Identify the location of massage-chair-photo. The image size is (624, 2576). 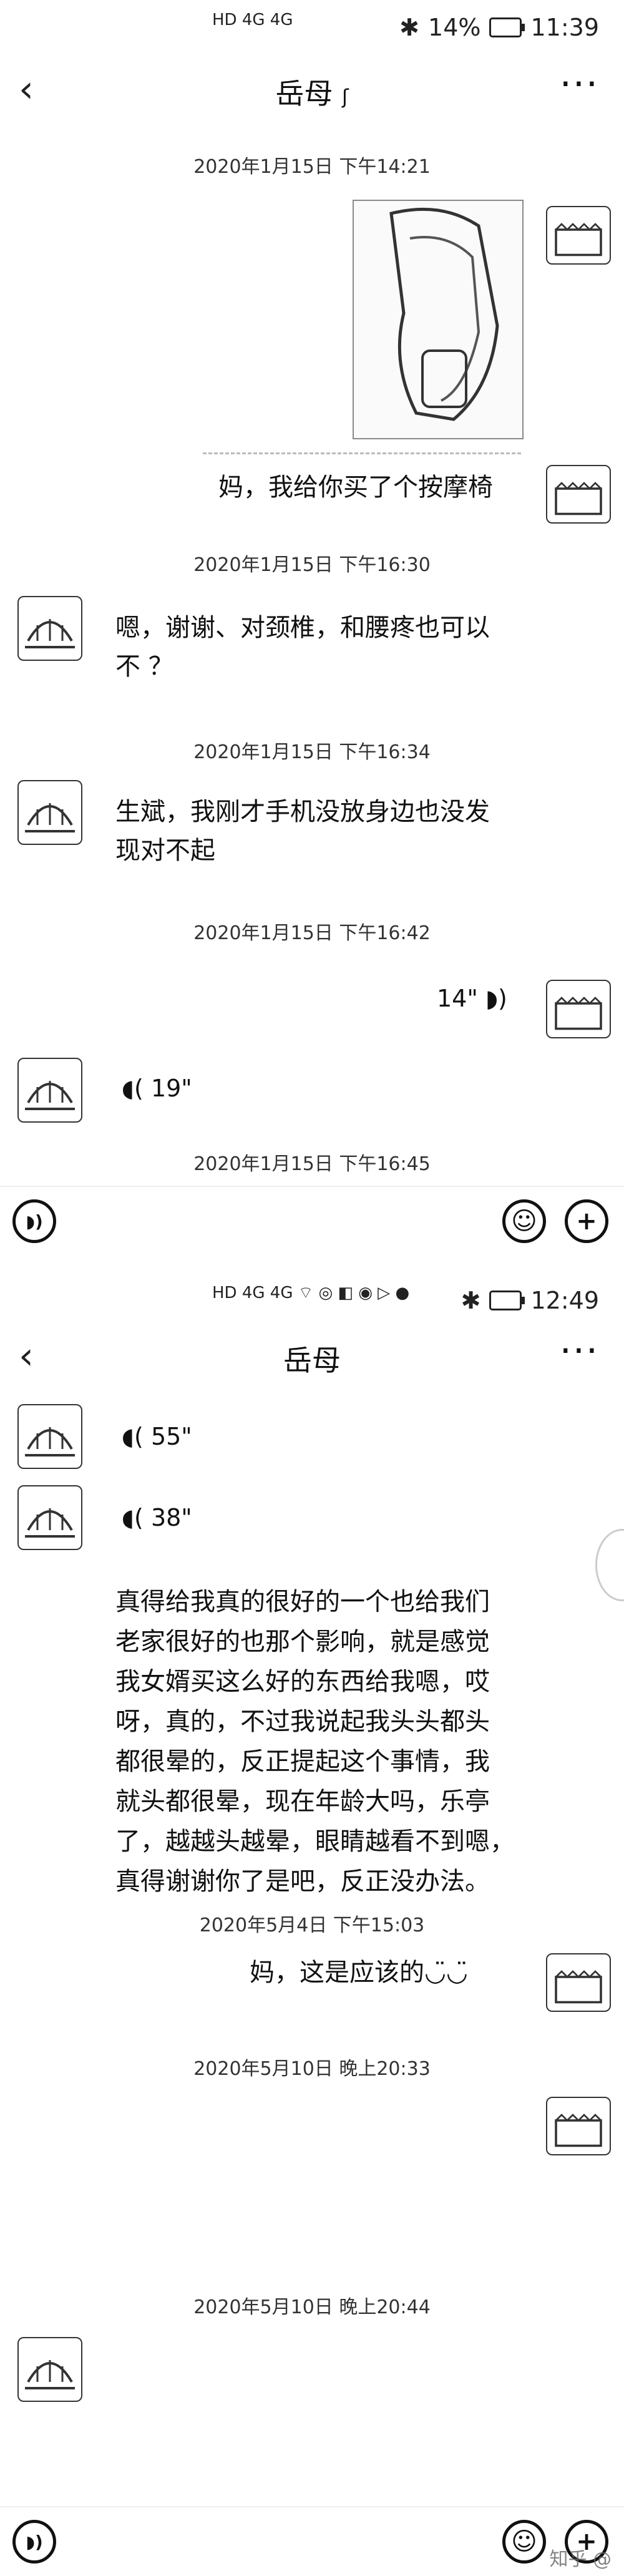
(444, 314).